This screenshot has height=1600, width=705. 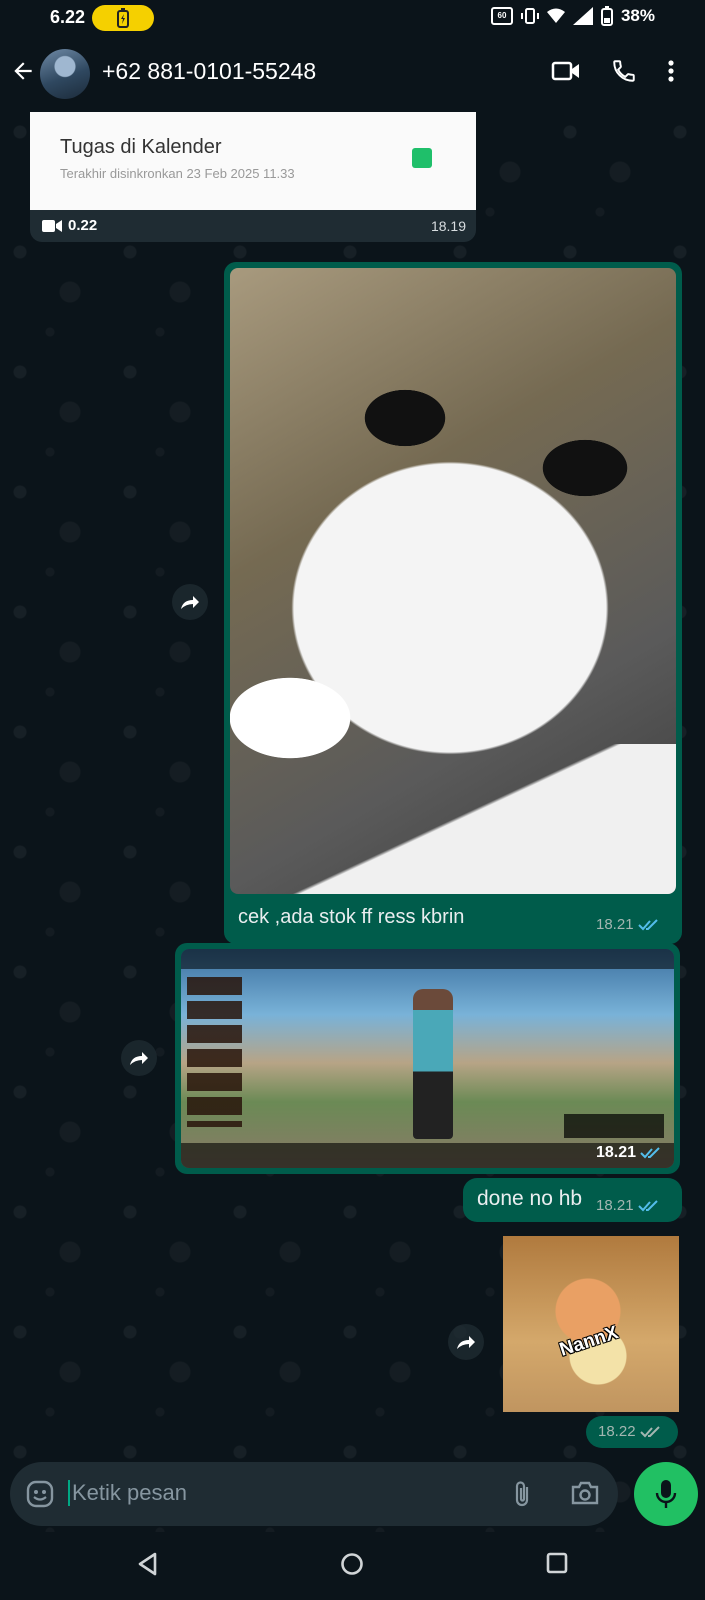 I want to click on mic-button, so click(x=666, y=1494).